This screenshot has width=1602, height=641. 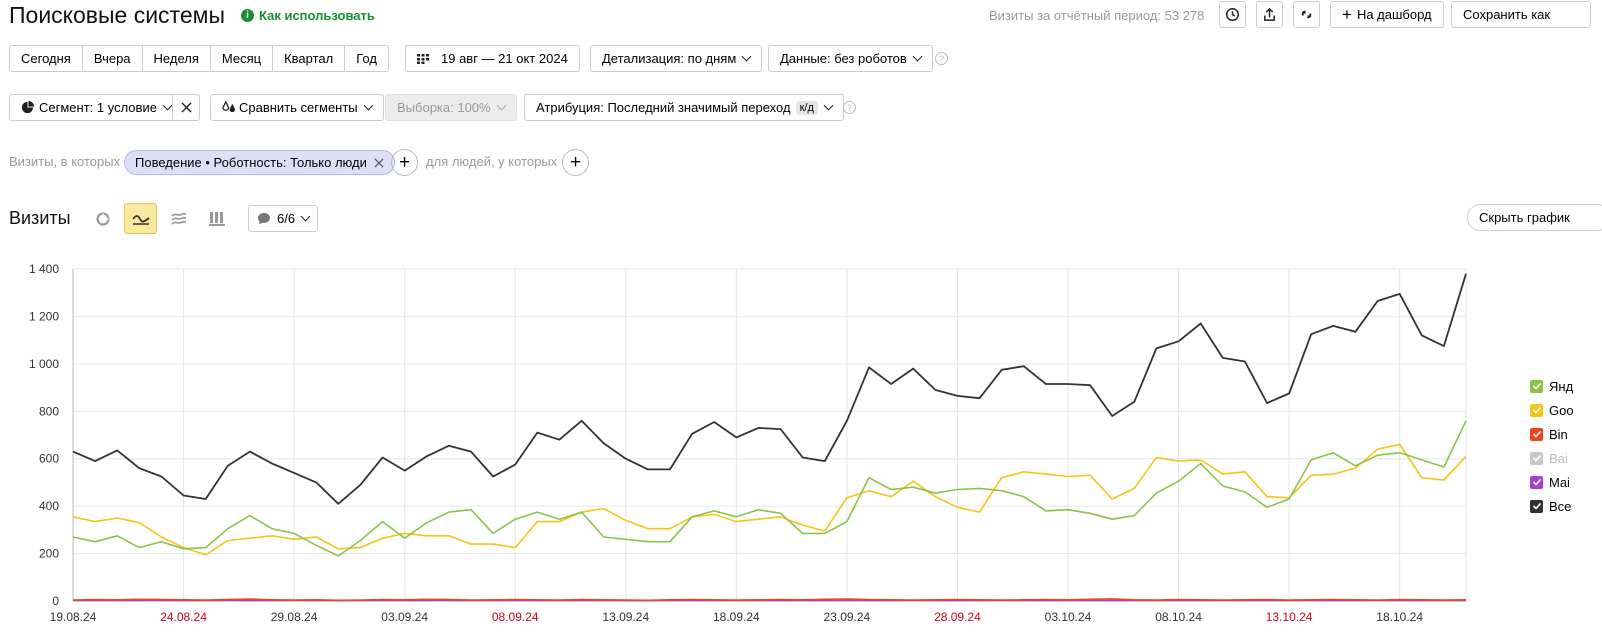 What do you see at coordinates (264, 219) in the screenshot?
I see `comment-icon` at bounding box center [264, 219].